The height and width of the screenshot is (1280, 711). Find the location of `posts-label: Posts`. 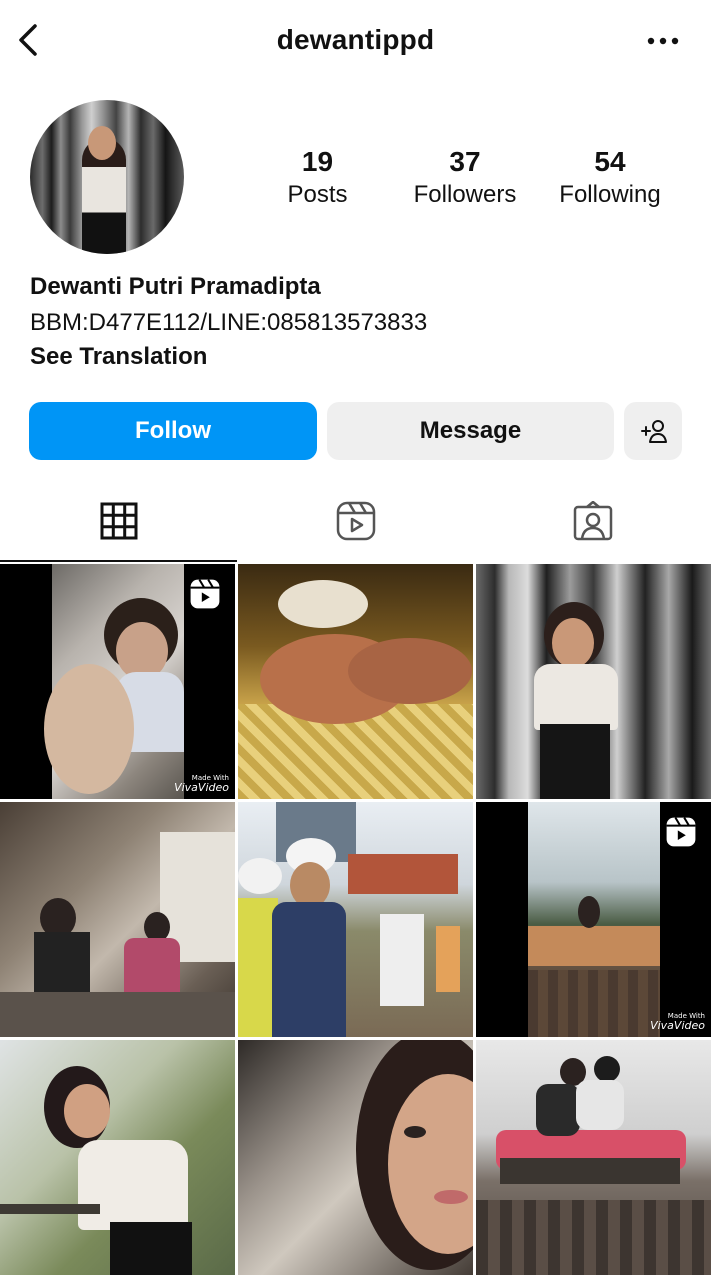

posts-label: Posts is located at coordinates (317, 194).